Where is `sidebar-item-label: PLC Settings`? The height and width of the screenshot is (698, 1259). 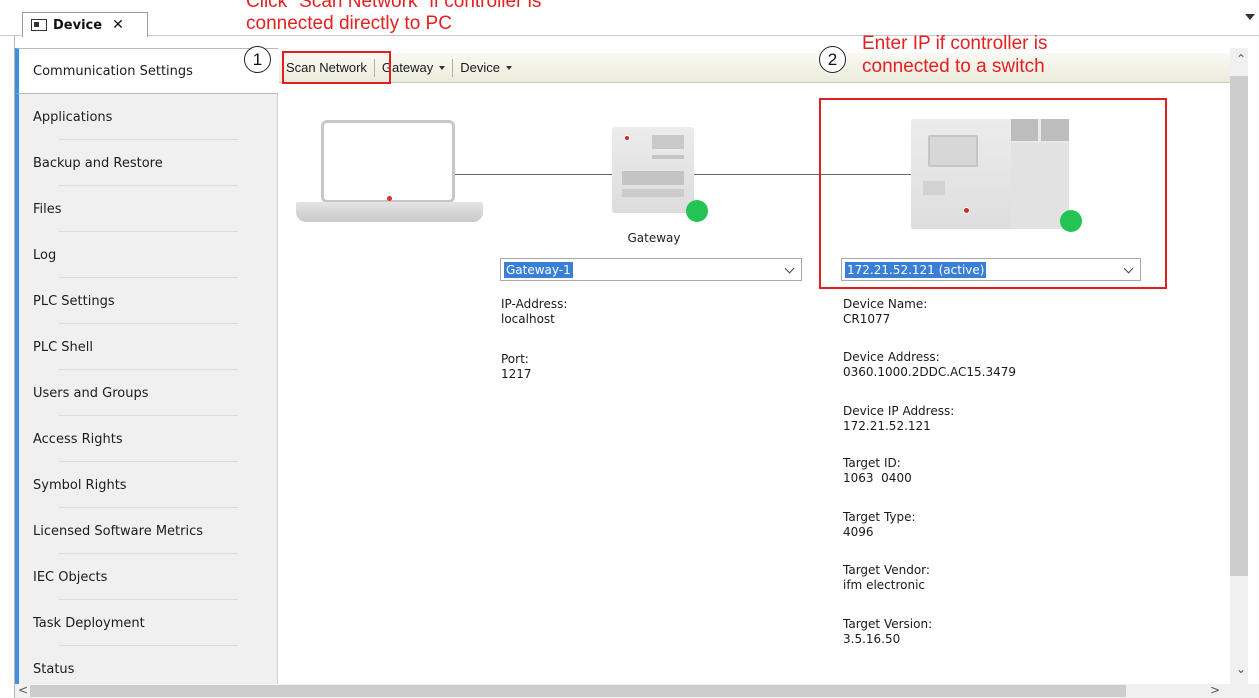 sidebar-item-label: PLC Settings is located at coordinates (74, 301).